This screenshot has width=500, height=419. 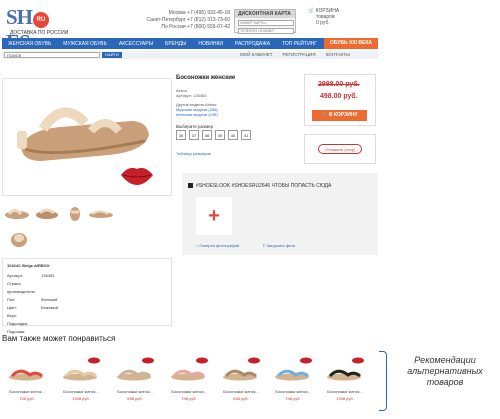 What do you see at coordinates (11, 299) in the screenshot?
I see `spec-label: Пол:` at bounding box center [11, 299].